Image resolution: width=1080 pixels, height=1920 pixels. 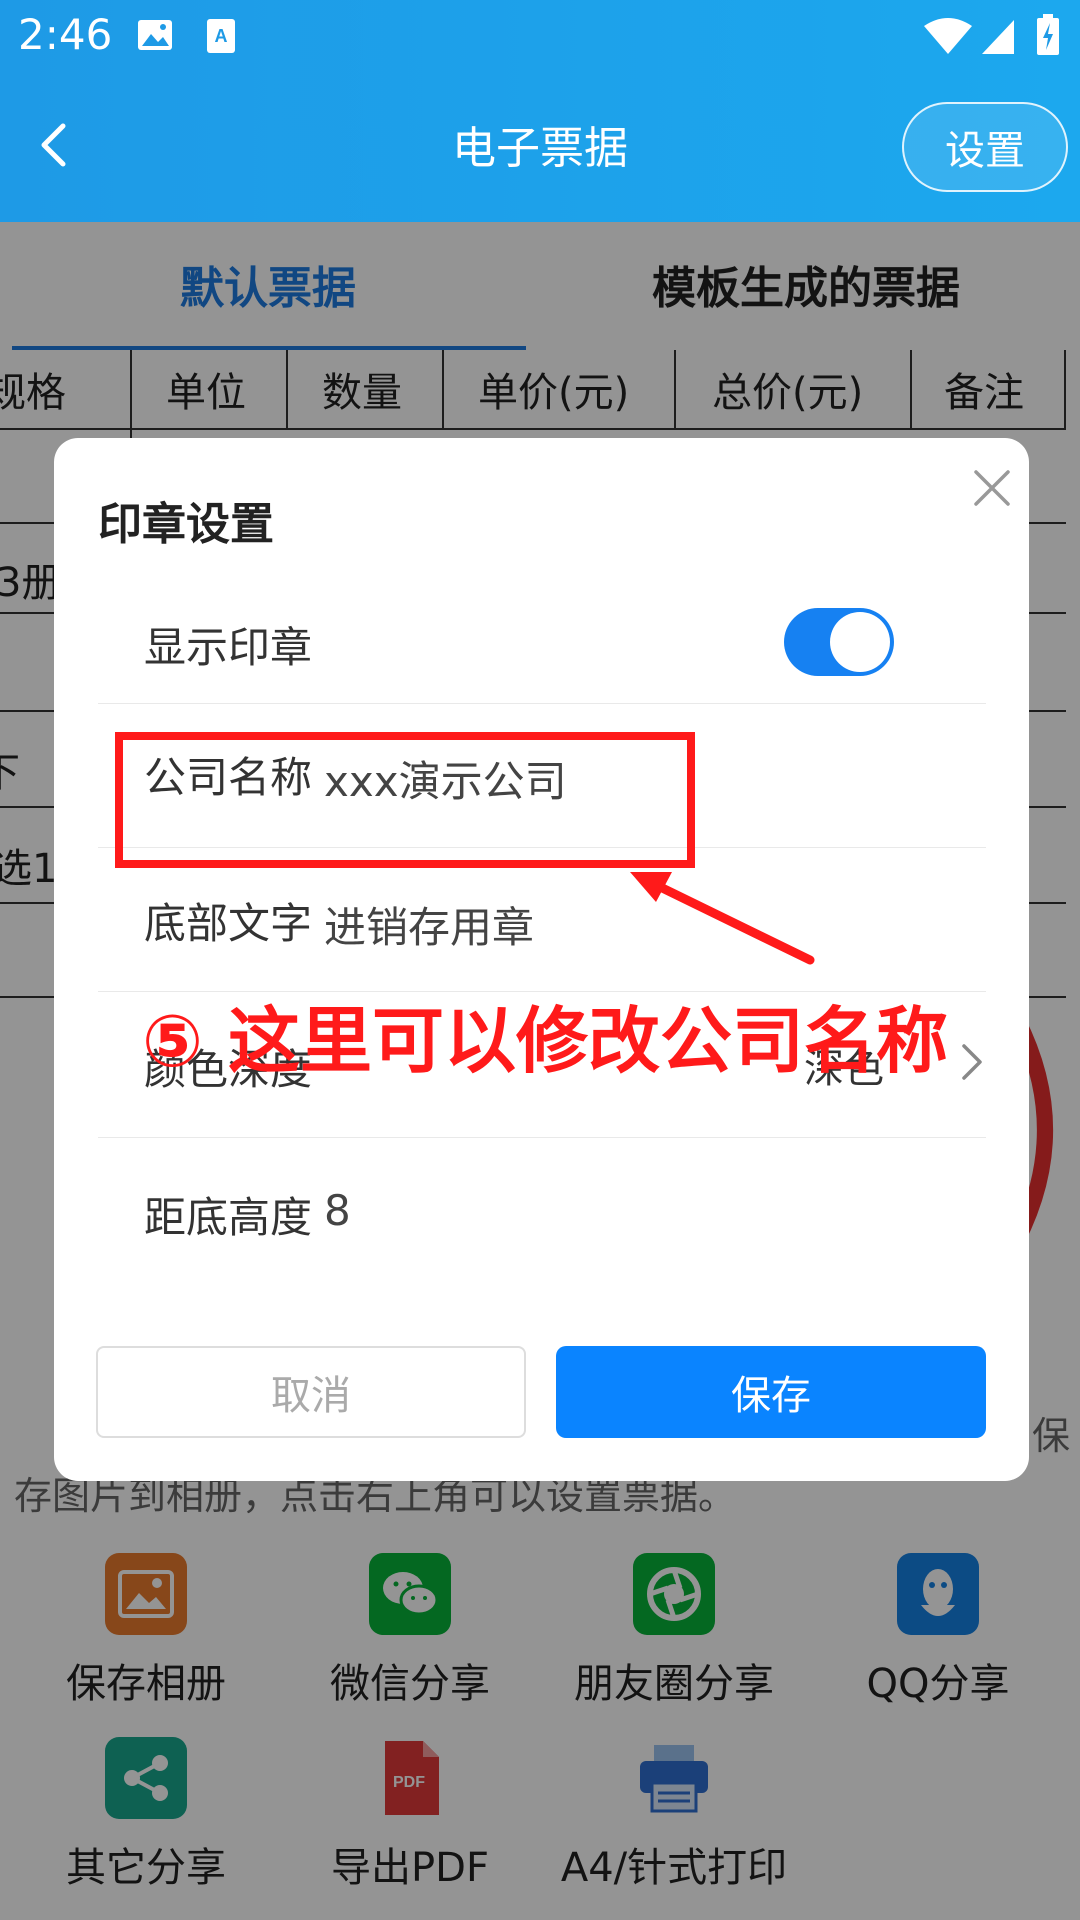 What do you see at coordinates (542, 920) in the screenshot?
I see `bottom-text-row: 底部文字 进销存用章` at bounding box center [542, 920].